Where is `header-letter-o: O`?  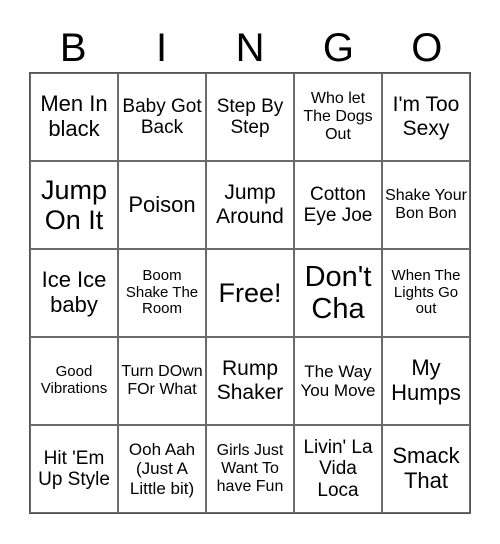
header-letter-o: O is located at coordinates (427, 48).